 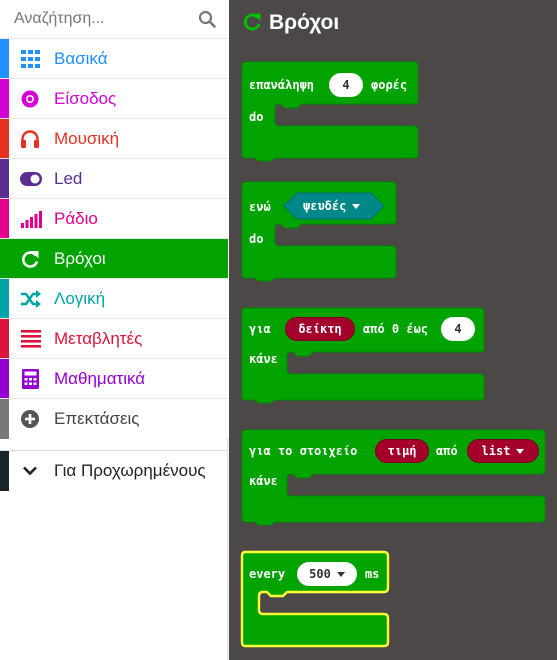 What do you see at coordinates (207, 19) in the screenshot?
I see `search-icon` at bounding box center [207, 19].